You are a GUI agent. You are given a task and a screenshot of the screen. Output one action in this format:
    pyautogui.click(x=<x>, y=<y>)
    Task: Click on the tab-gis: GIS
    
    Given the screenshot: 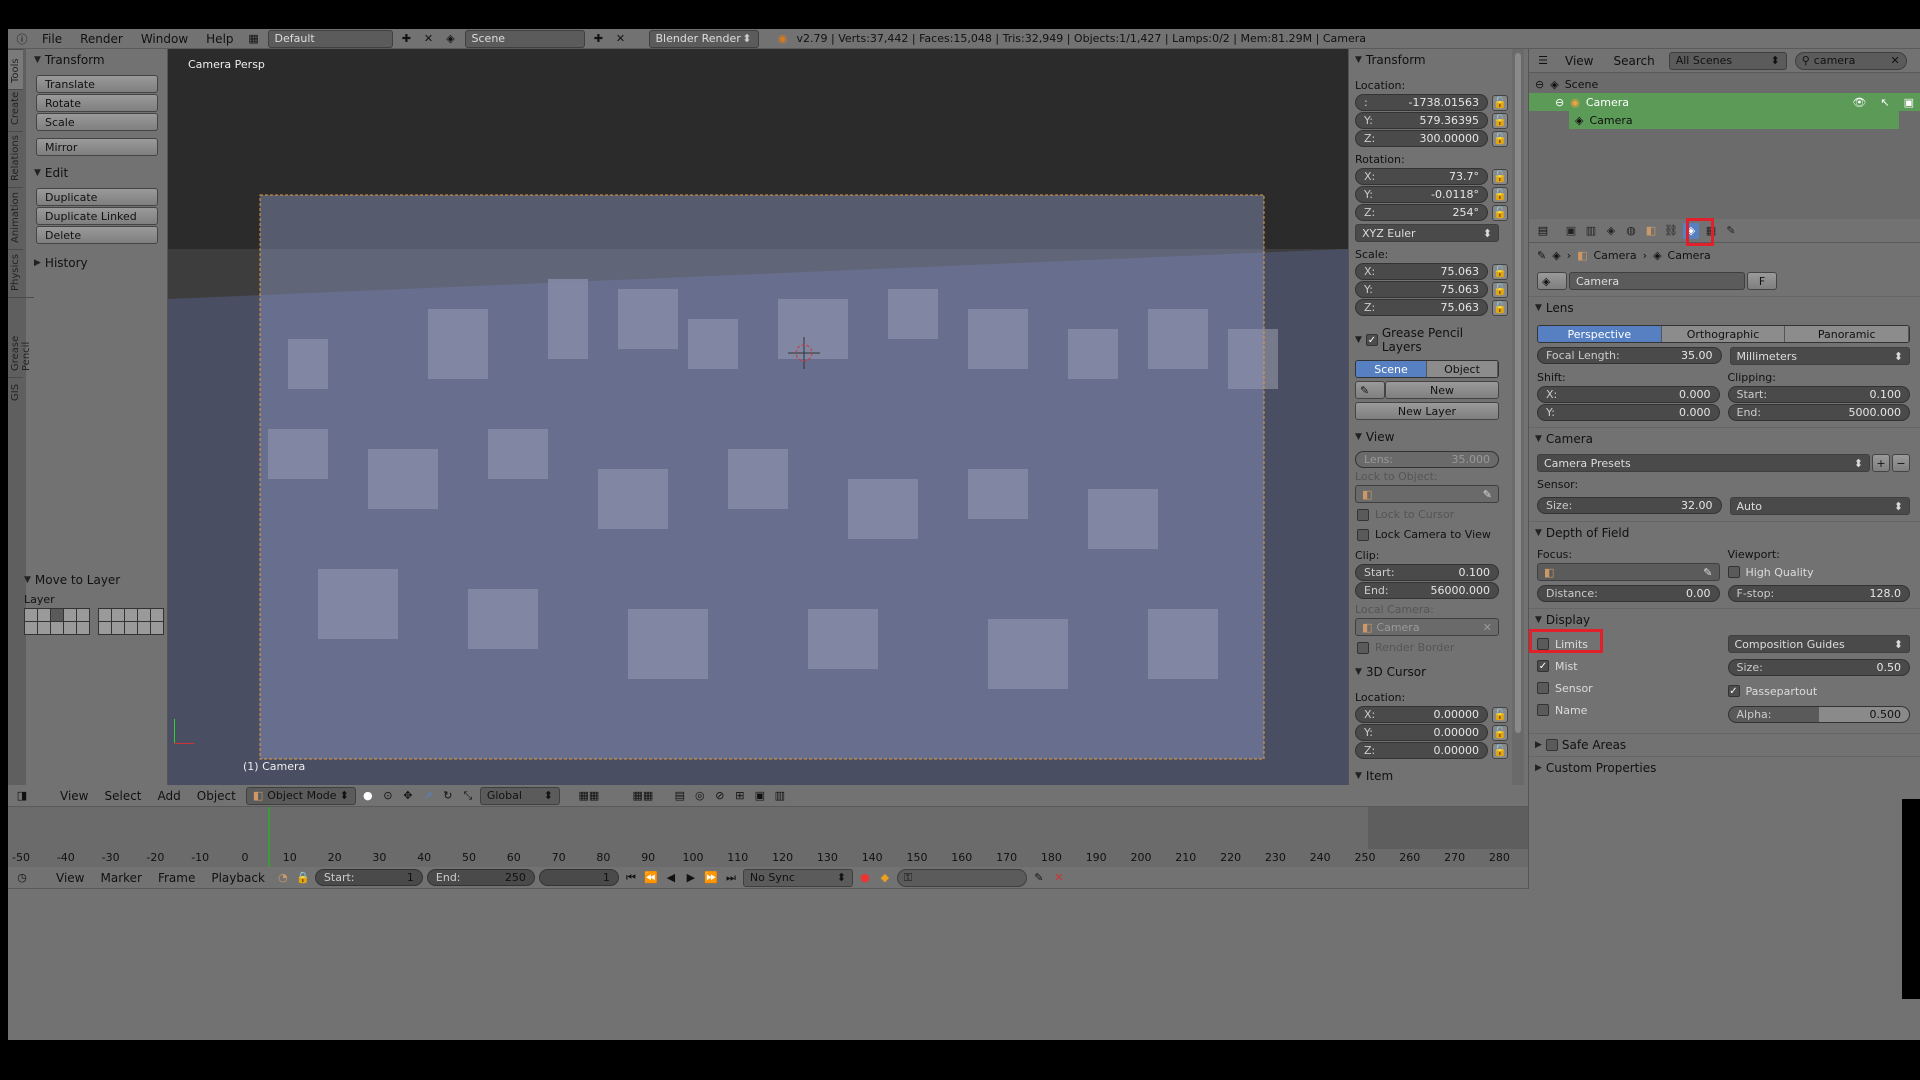 What is the action you would take?
    pyautogui.click(x=15, y=392)
    